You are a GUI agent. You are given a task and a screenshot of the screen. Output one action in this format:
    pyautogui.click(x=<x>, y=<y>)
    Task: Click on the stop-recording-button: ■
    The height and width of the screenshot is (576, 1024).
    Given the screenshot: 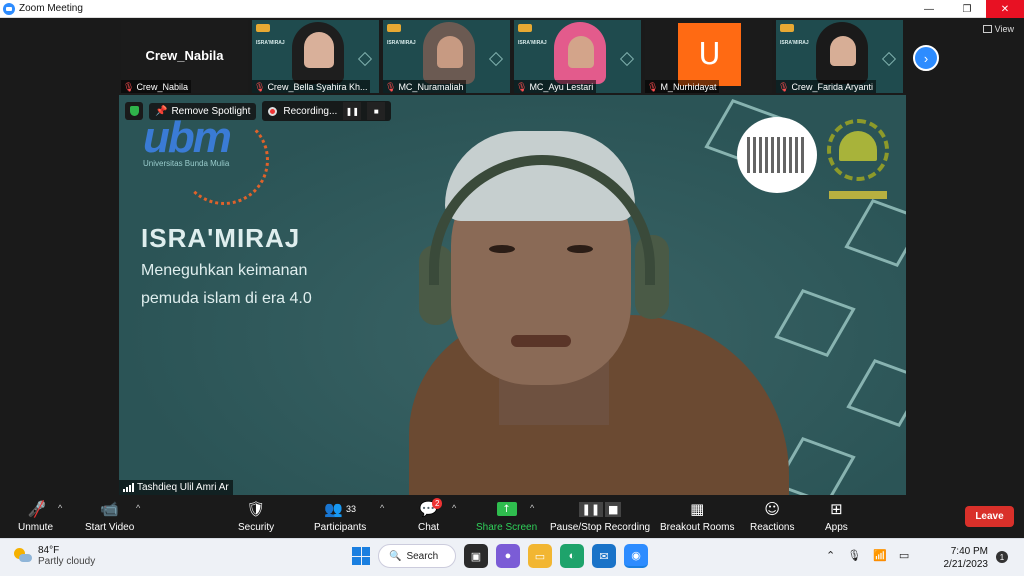 What is the action you would take?
    pyautogui.click(x=376, y=111)
    